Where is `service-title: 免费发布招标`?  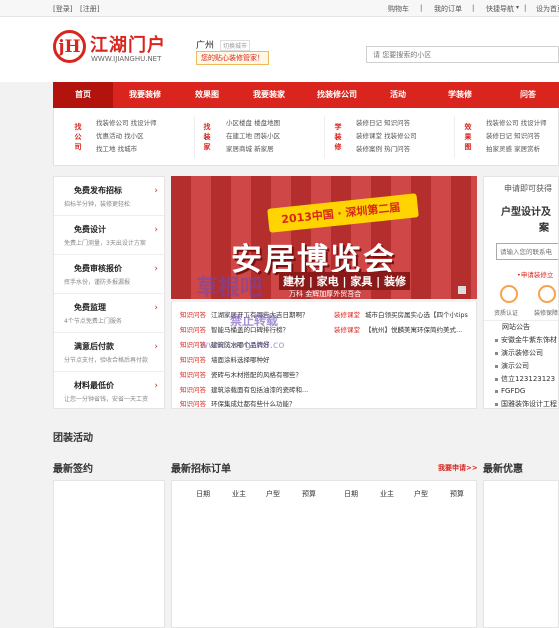
service-title: 免费发布招标 is located at coordinates (98, 190).